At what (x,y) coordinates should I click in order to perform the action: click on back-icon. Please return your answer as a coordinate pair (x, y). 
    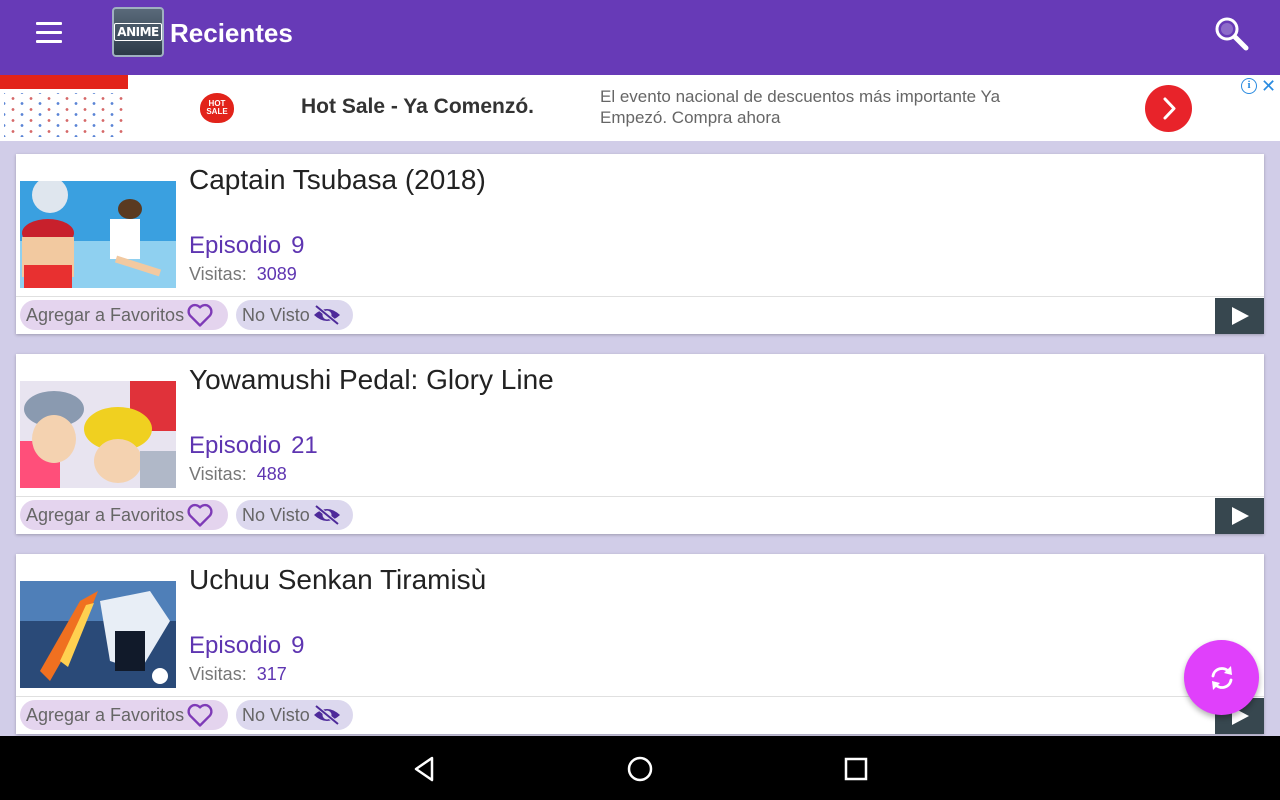
    Looking at the image, I should click on (424, 769).